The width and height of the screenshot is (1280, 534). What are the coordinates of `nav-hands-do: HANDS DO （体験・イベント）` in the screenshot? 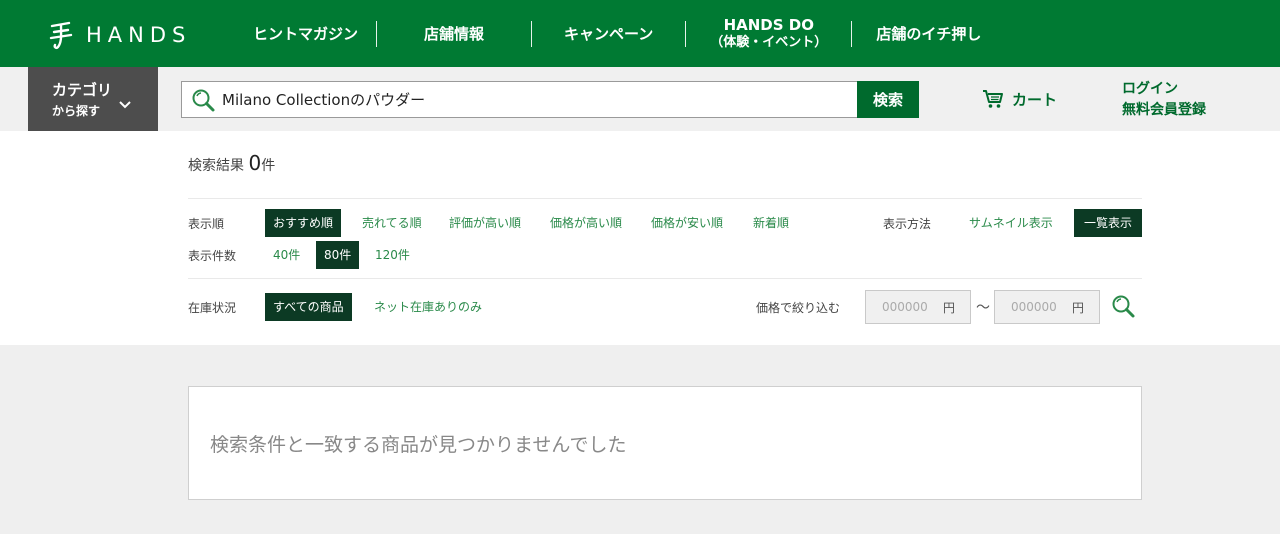 It's located at (768, 34).